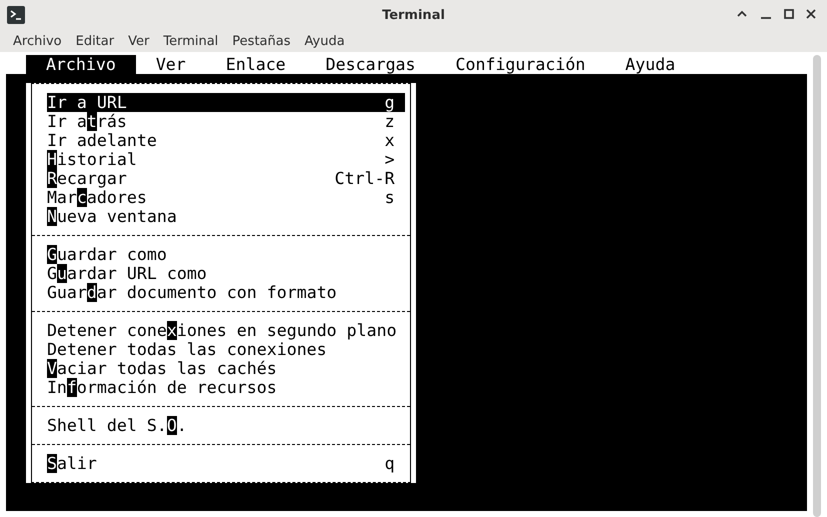 Image resolution: width=827 pixels, height=517 pixels. Describe the element at coordinates (789, 14) in the screenshot. I see `maximize-icon` at that location.